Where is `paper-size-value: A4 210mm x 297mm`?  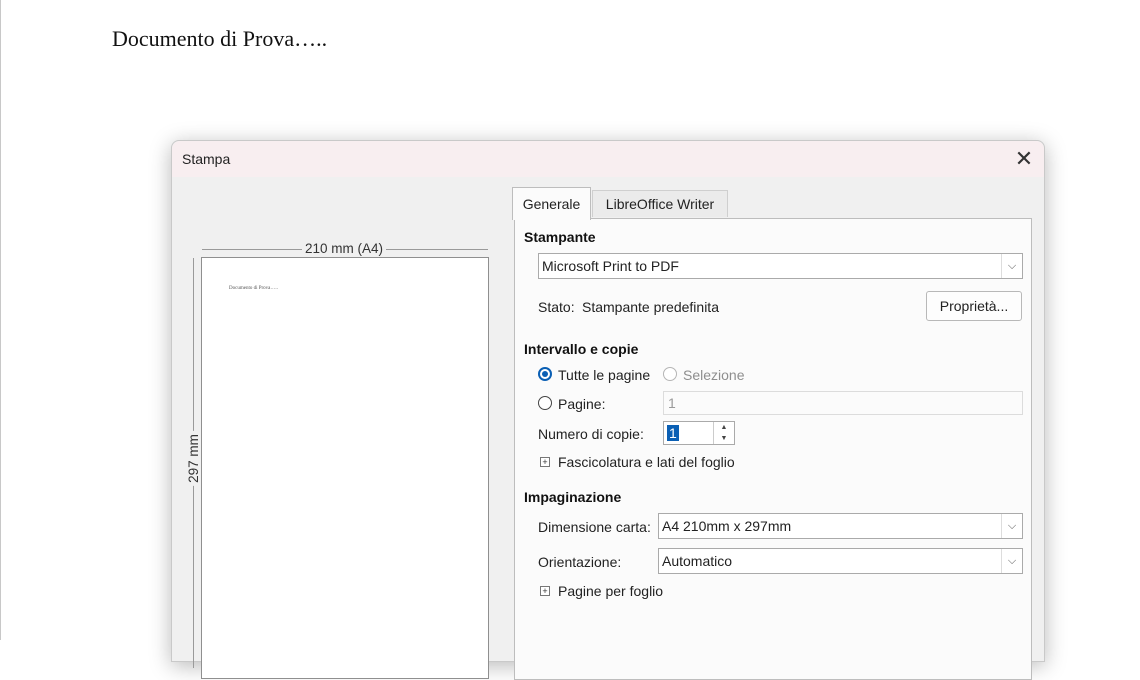 paper-size-value: A4 210mm x 297mm is located at coordinates (727, 526).